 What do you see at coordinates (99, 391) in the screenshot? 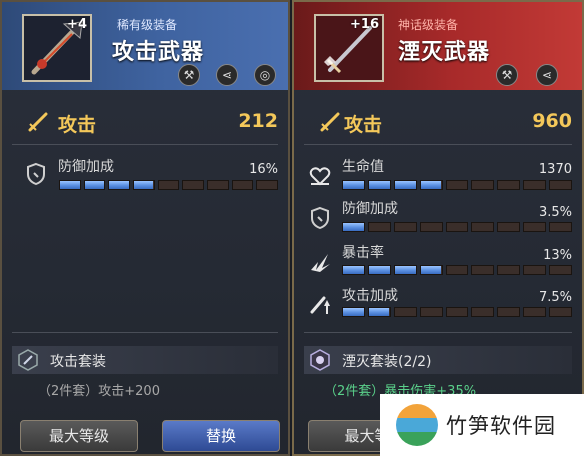
I see `set-bonus: （2件套）攻击+200` at bounding box center [99, 391].